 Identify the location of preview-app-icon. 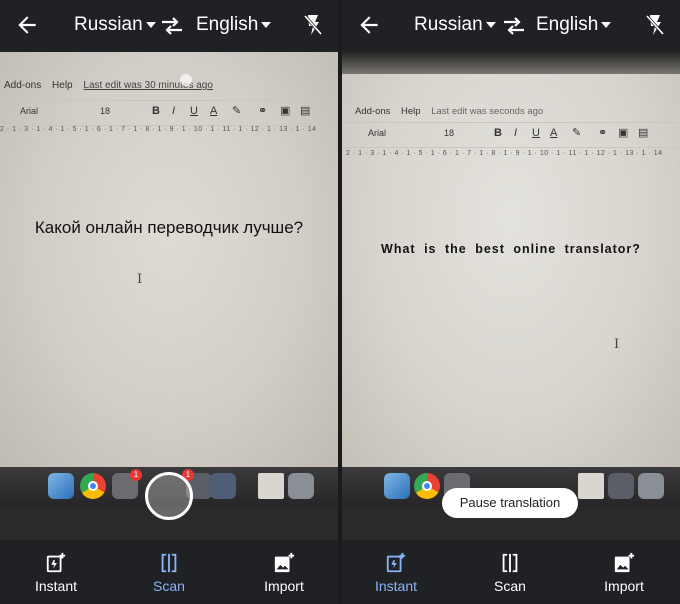
(223, 486).